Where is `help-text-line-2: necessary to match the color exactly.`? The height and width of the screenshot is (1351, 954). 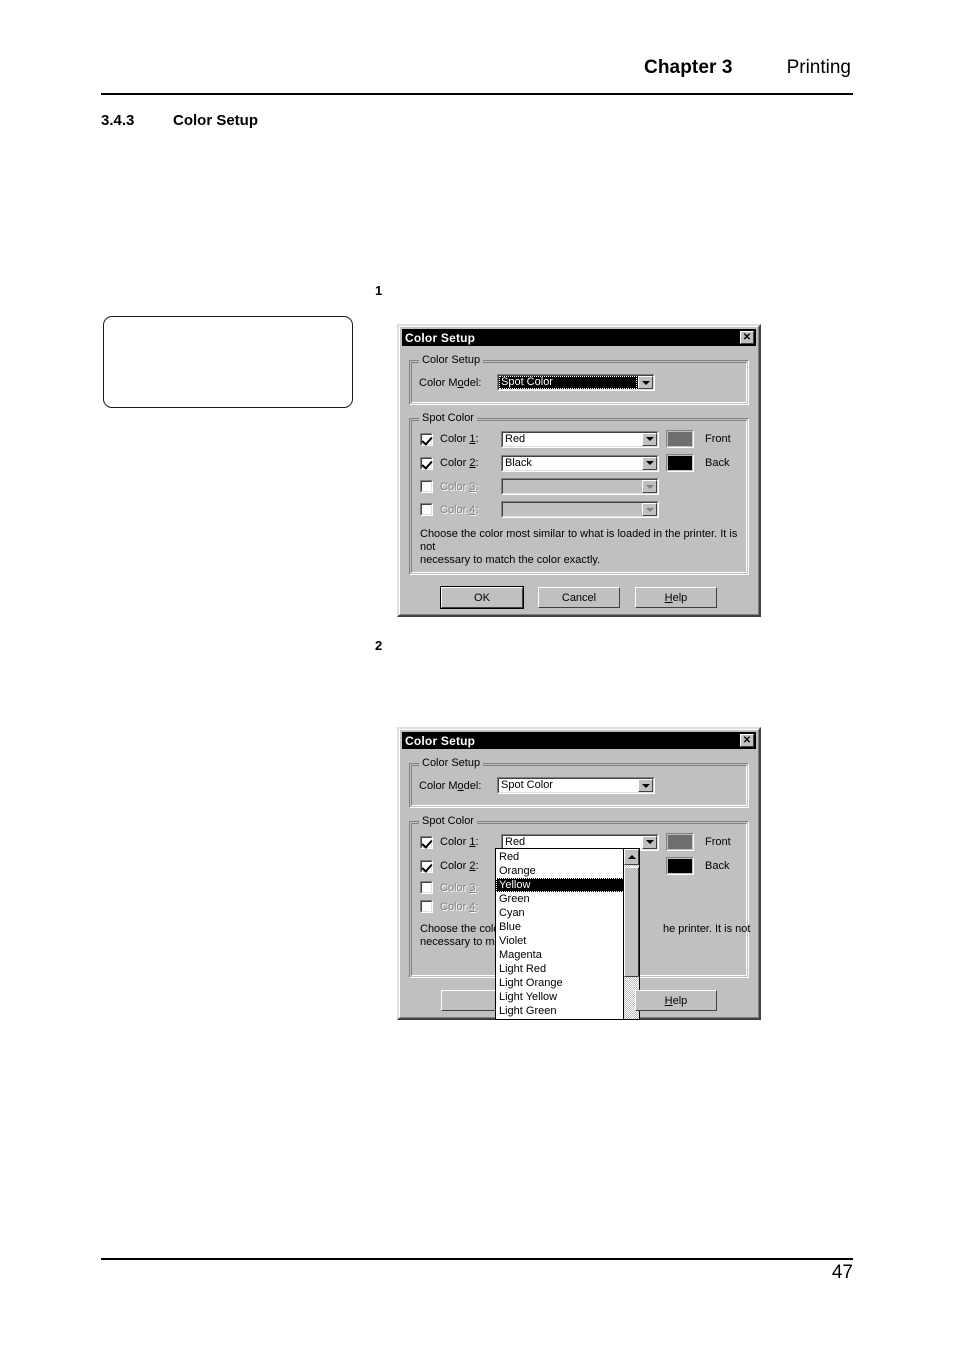 help-text-line-2: necessary to match the color exactly. is located at coordinates (510, 560).